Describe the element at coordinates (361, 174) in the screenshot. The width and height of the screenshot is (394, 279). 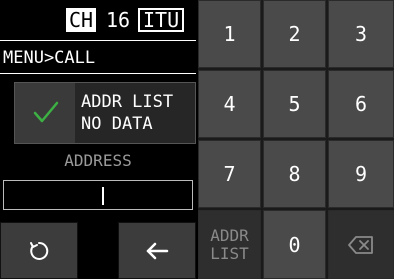
I see `key-9: 9` at that location.